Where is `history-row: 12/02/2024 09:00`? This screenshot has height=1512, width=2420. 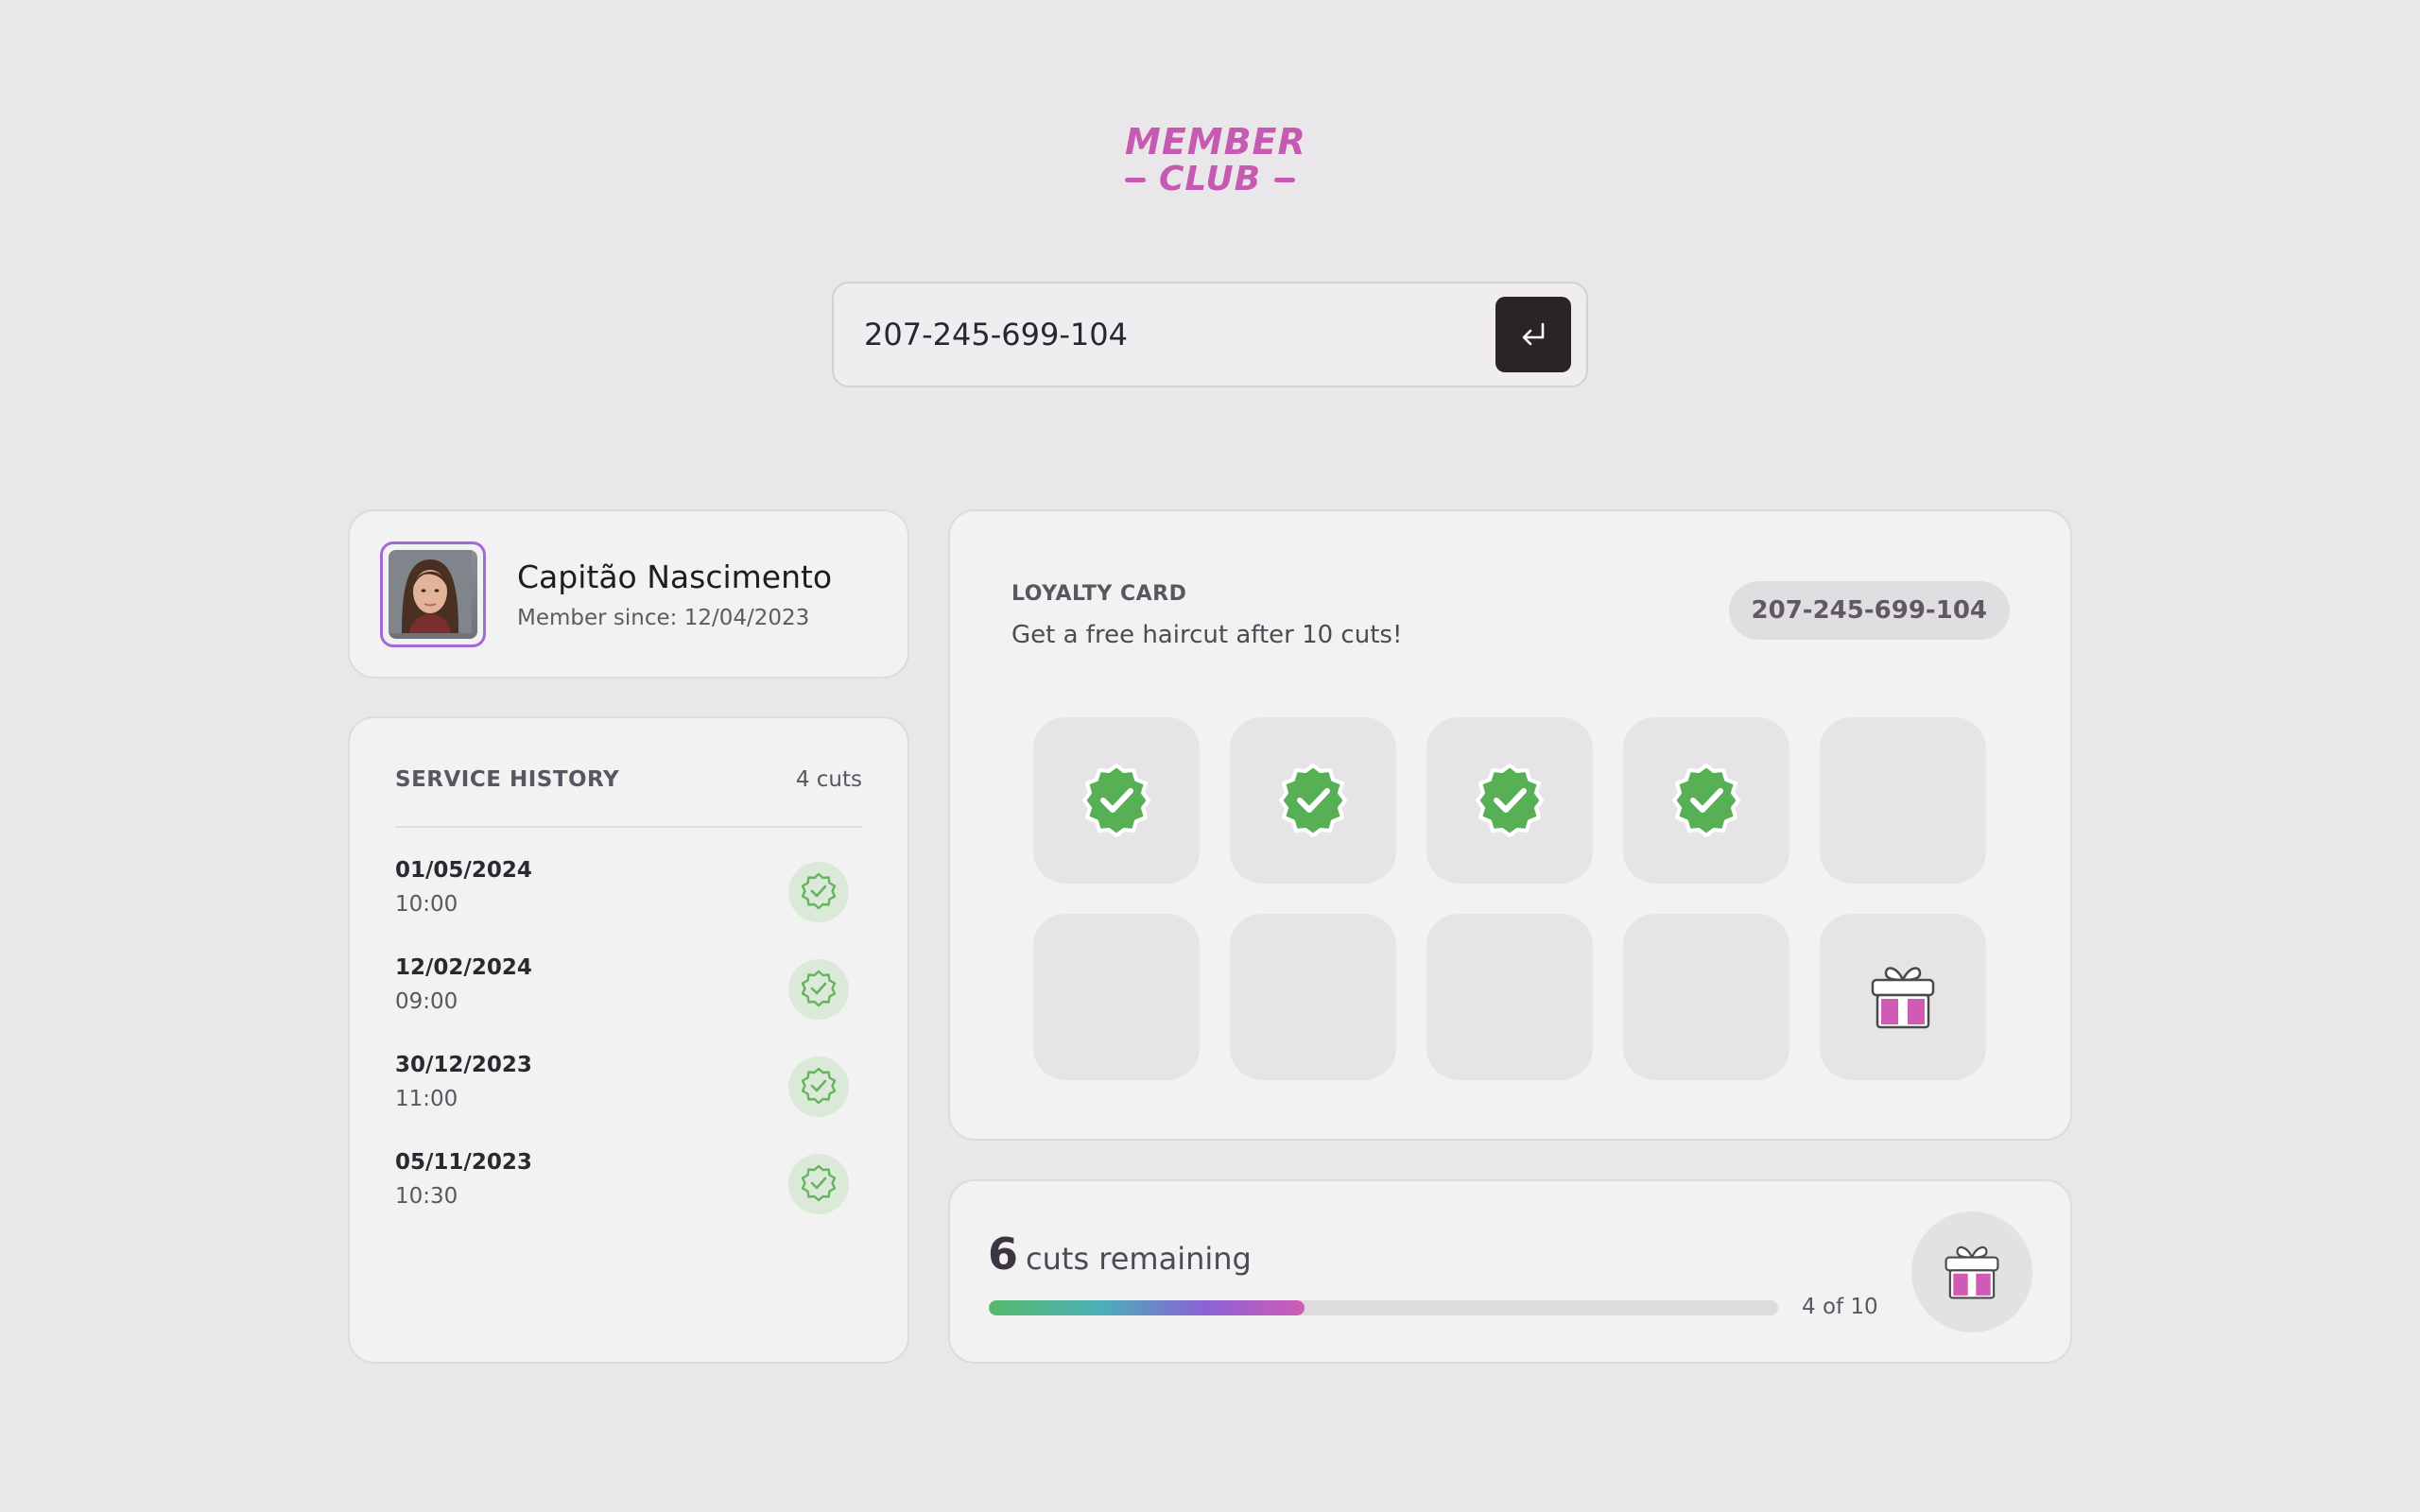 history-row: 12/02/2024 09:00 is located at coordinates (629, 993).